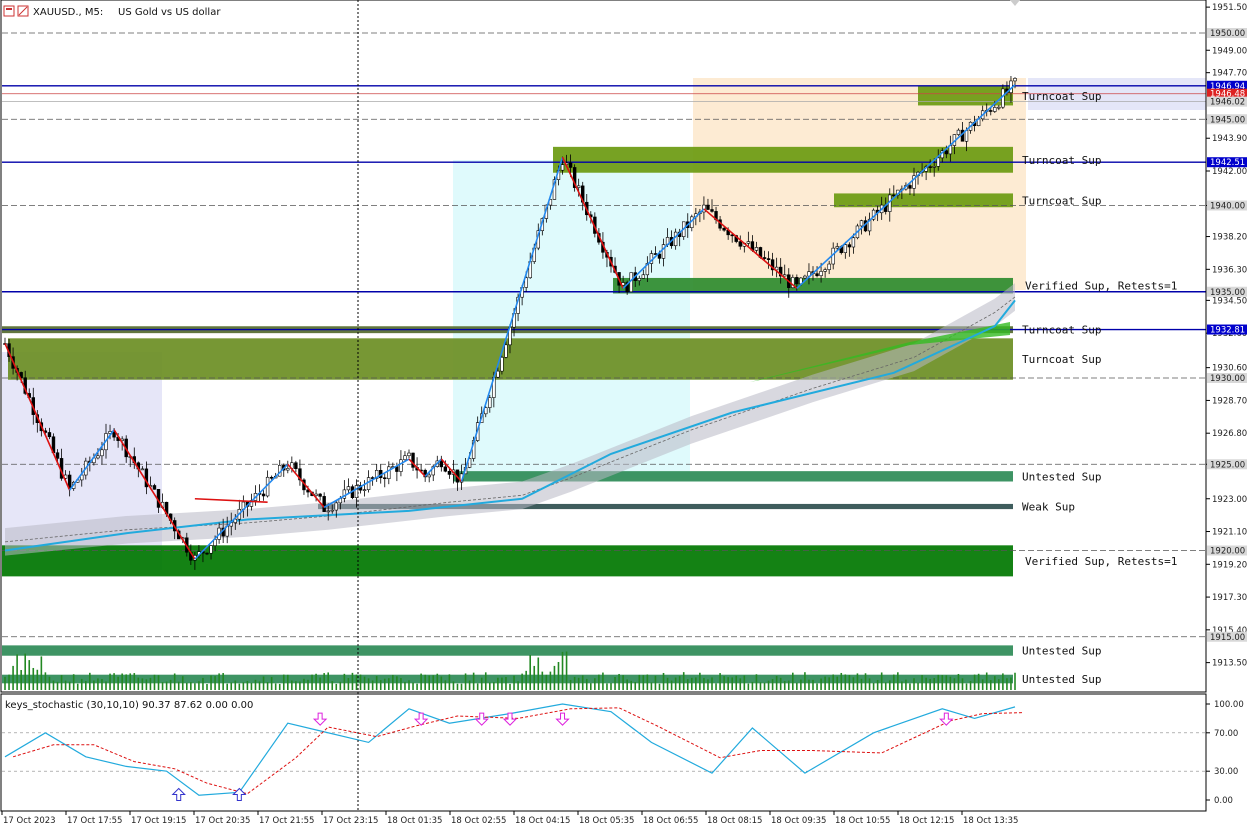 This screenshot has height=829, width=1257. Describe the element at coordinates (1229, 705) in the screenshot. I see `stoch-level-label: 100.00` at that location.